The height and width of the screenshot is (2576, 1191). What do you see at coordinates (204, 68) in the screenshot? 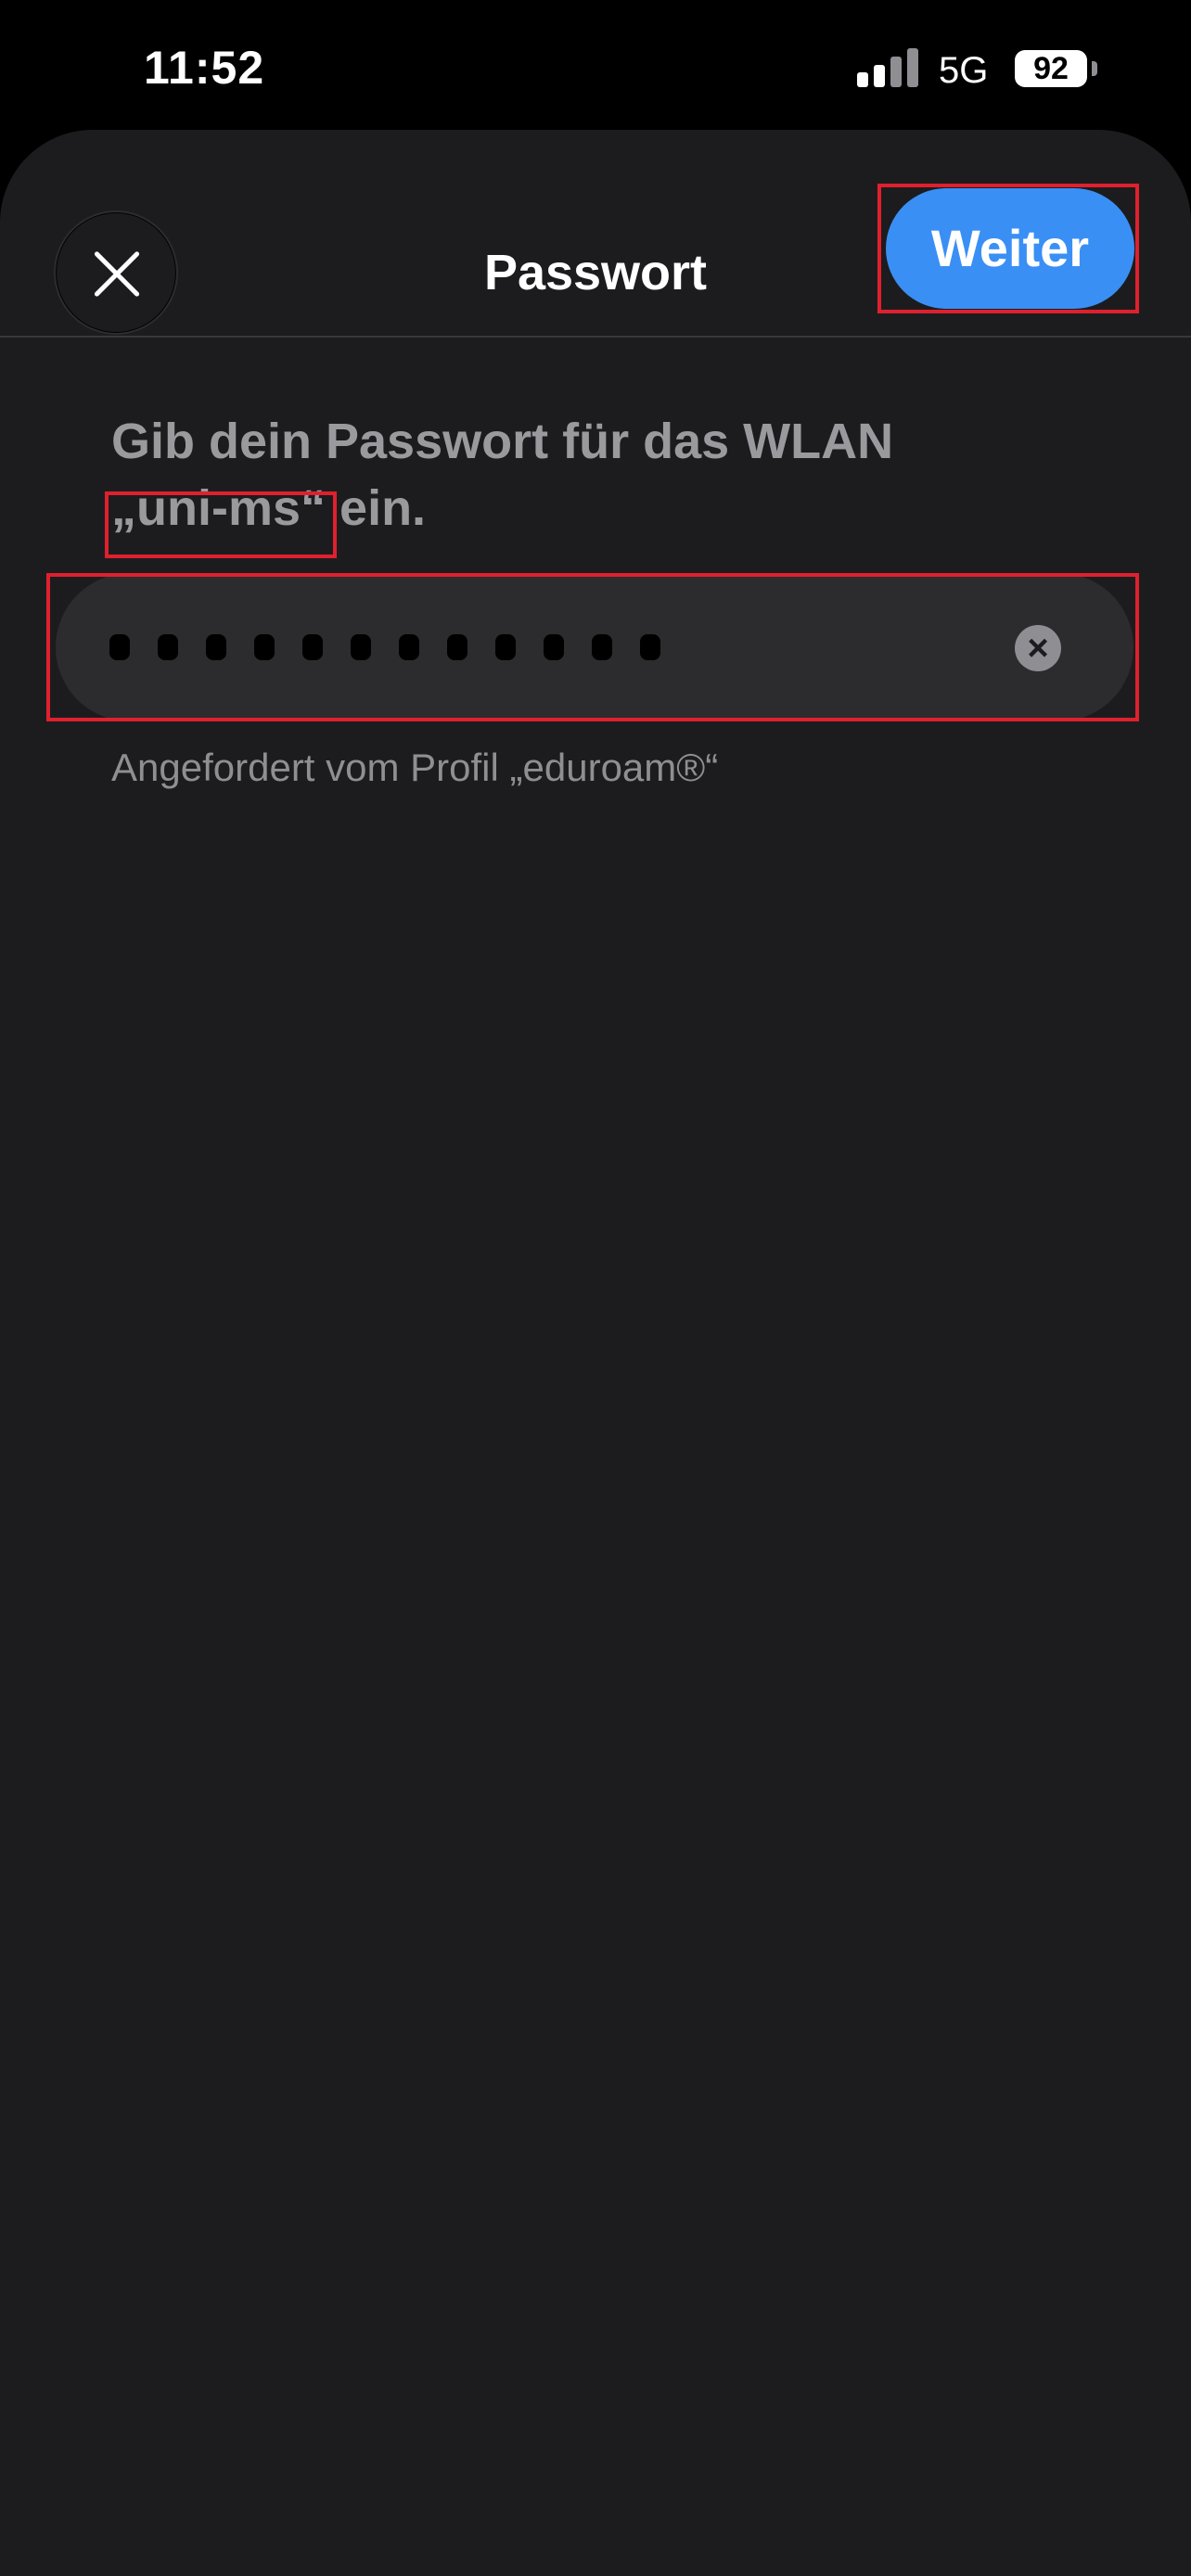
I see `status-time: 11:52` at bounding box center [204, 68].